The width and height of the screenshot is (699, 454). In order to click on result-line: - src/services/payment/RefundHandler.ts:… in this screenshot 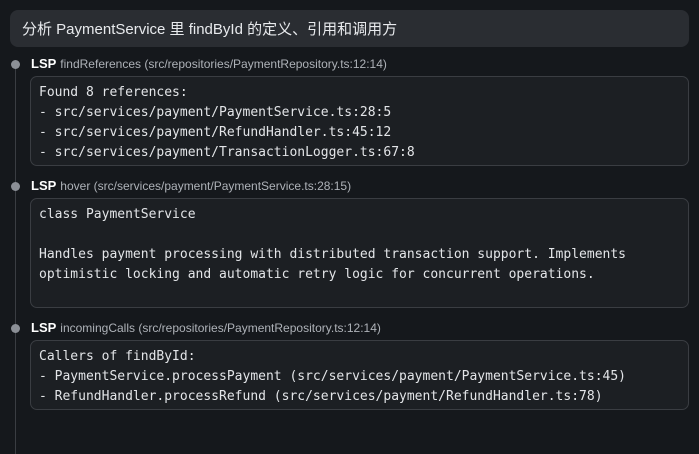, I will do `click(215, 132)`.